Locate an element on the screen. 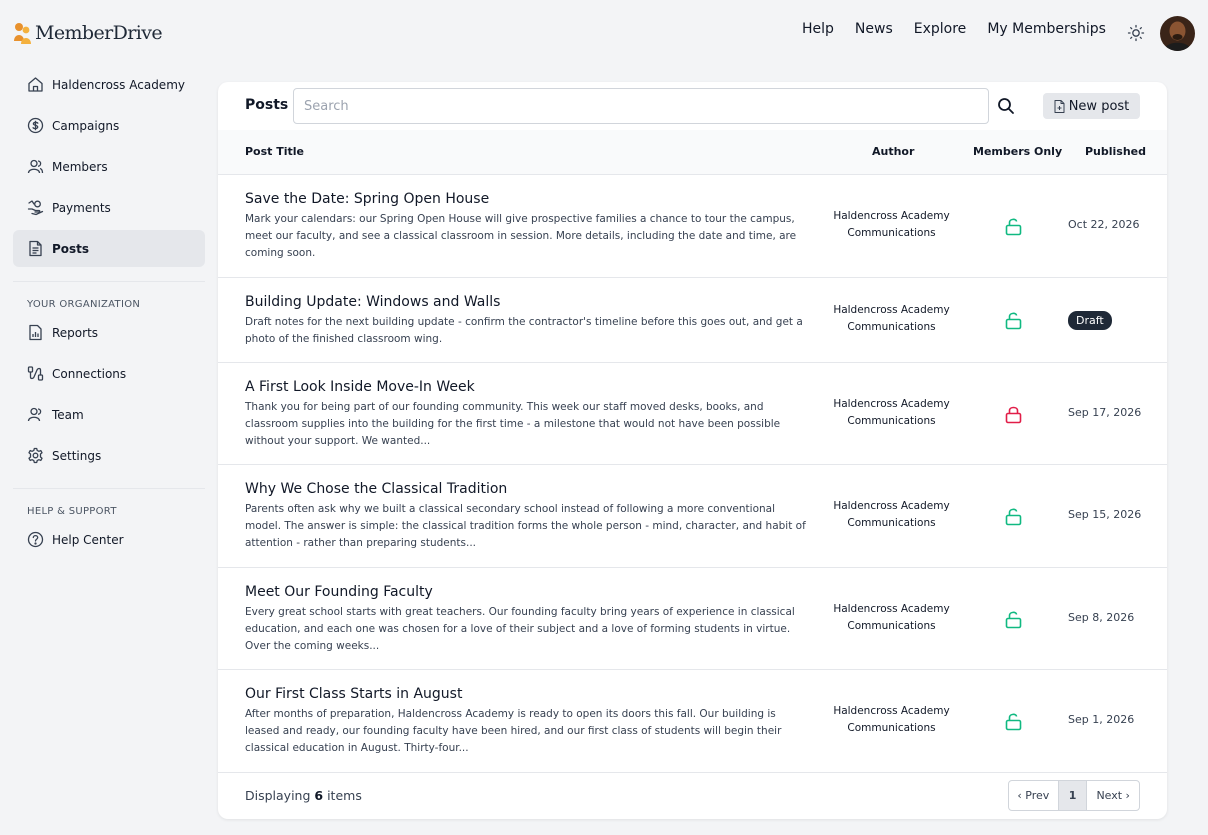 This screenshot has height=835, width=1208. connections-icon is located at coordinates (35, 373).